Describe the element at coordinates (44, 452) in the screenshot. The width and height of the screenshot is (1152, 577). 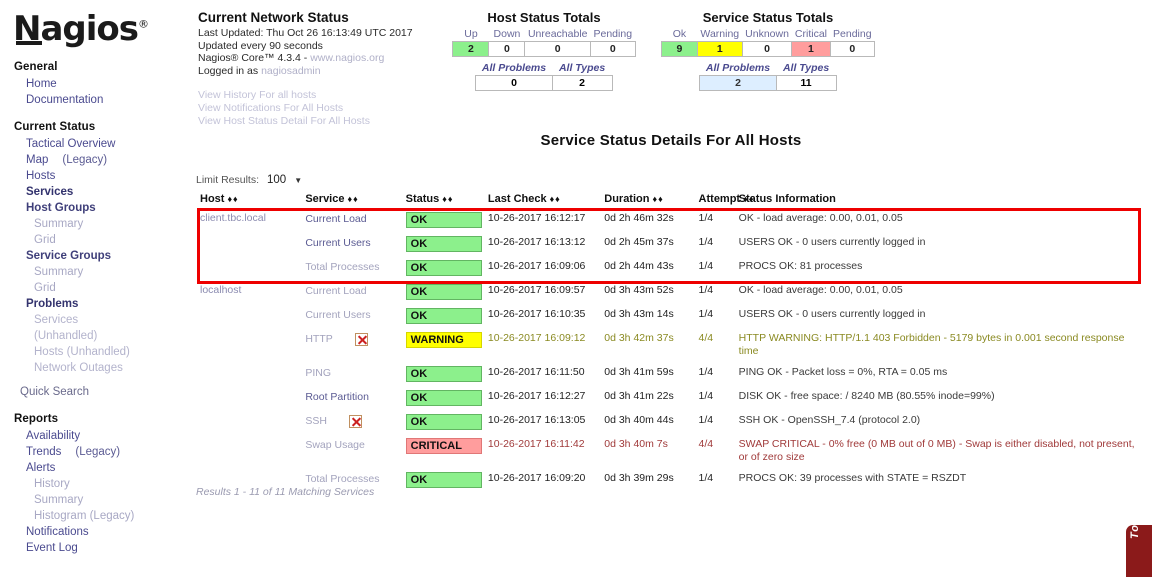
I see `sidebar-item-label: Trends` at that location.